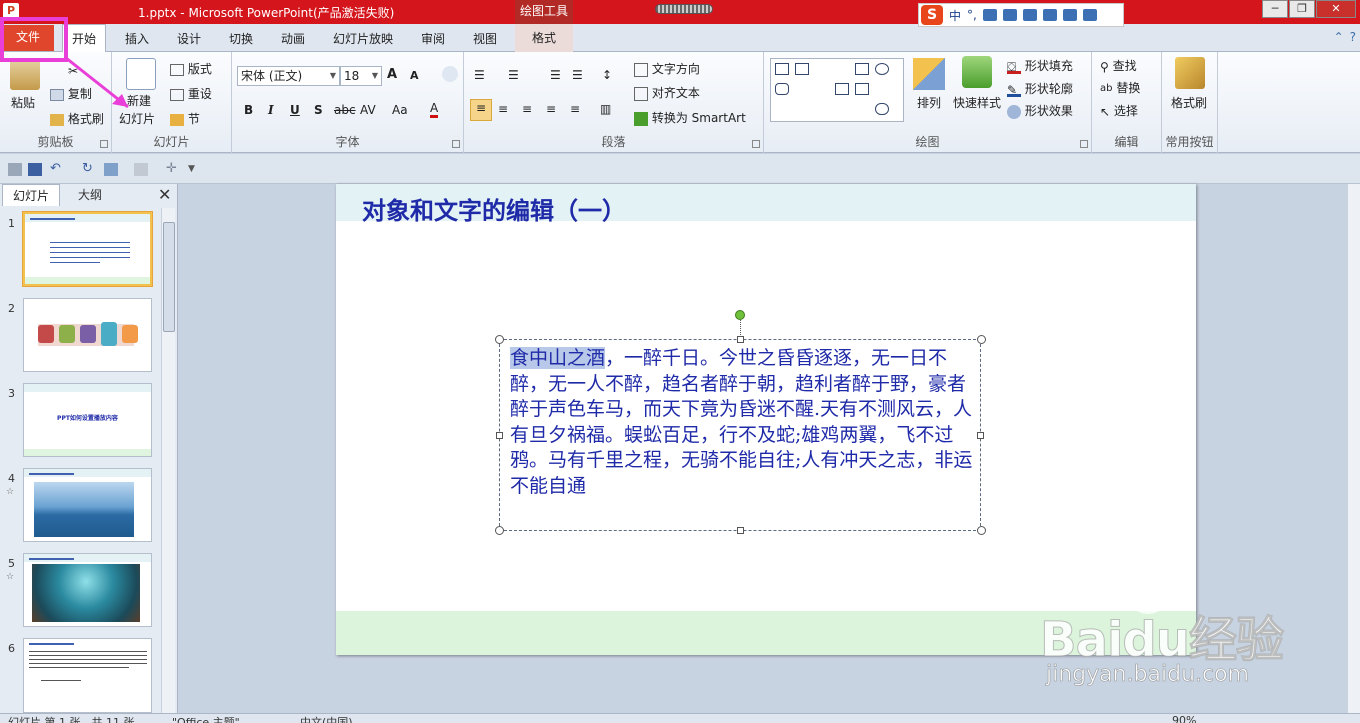 The image size is (1360, 723). I want to click on paragraph-dialog-launcher, so click(756, 144).